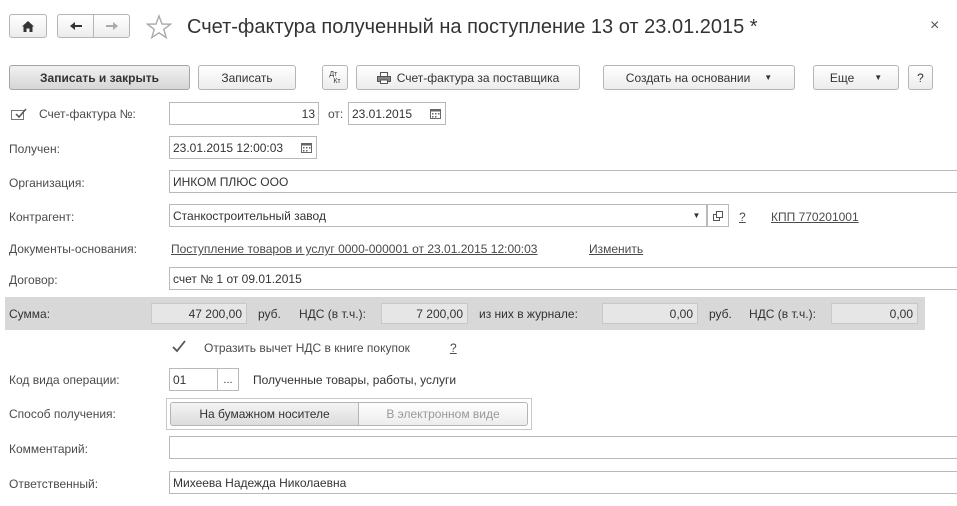  What do you see at coordinates (47, 183) in the screenshot?
I see `organization-label: Организация:` at bounding box center [47, 183].